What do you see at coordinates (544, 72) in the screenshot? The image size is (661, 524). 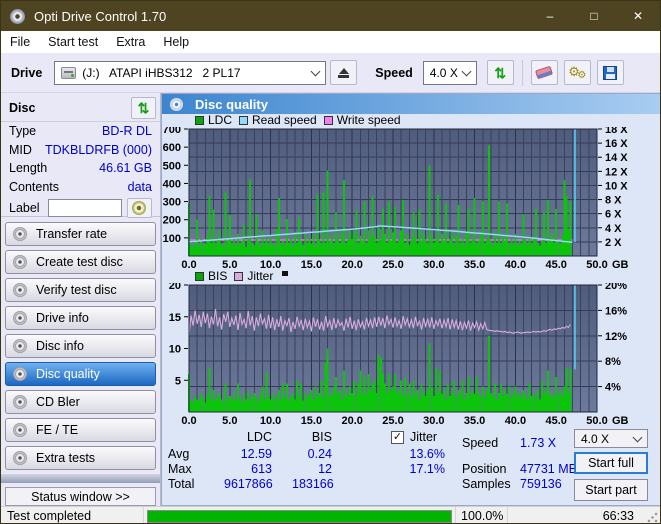 I see `erase-disc-button` at bounding box center [544, 72].